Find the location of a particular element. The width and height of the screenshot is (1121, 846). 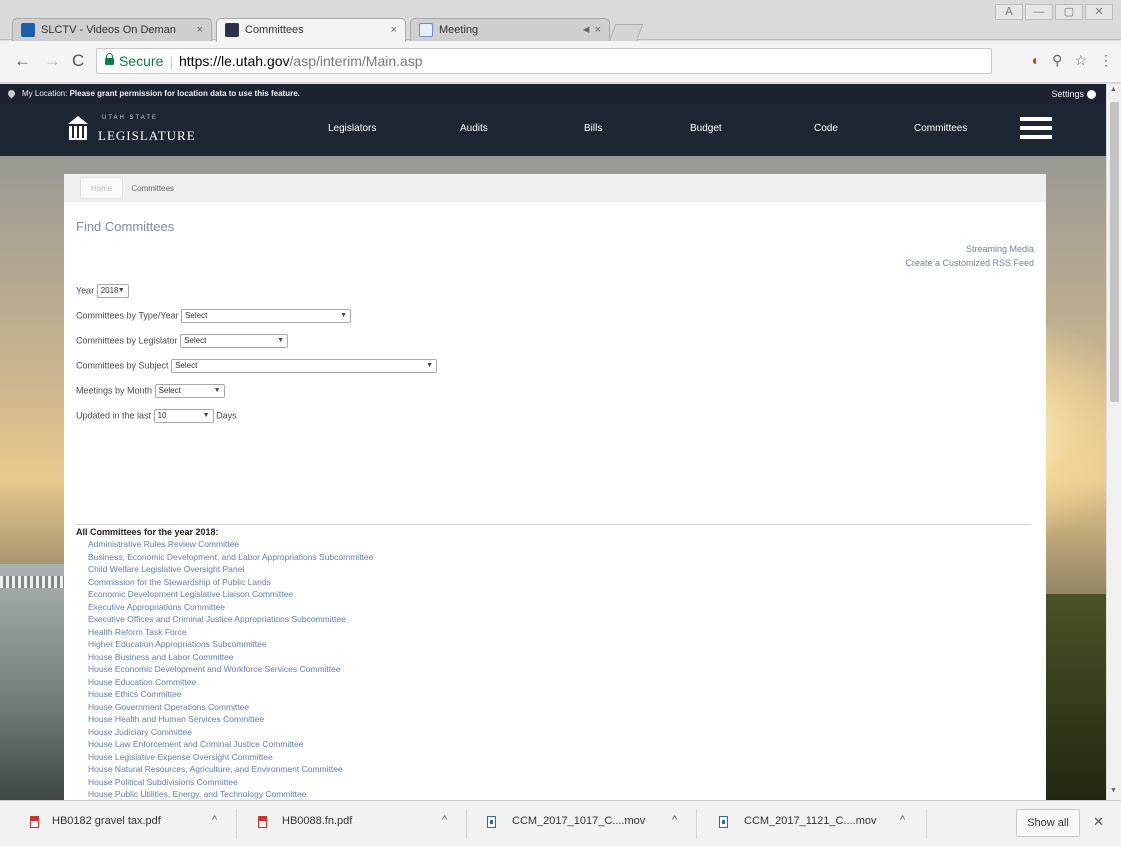

extension-icon: ◐ is located at coordinates (1036, 60).